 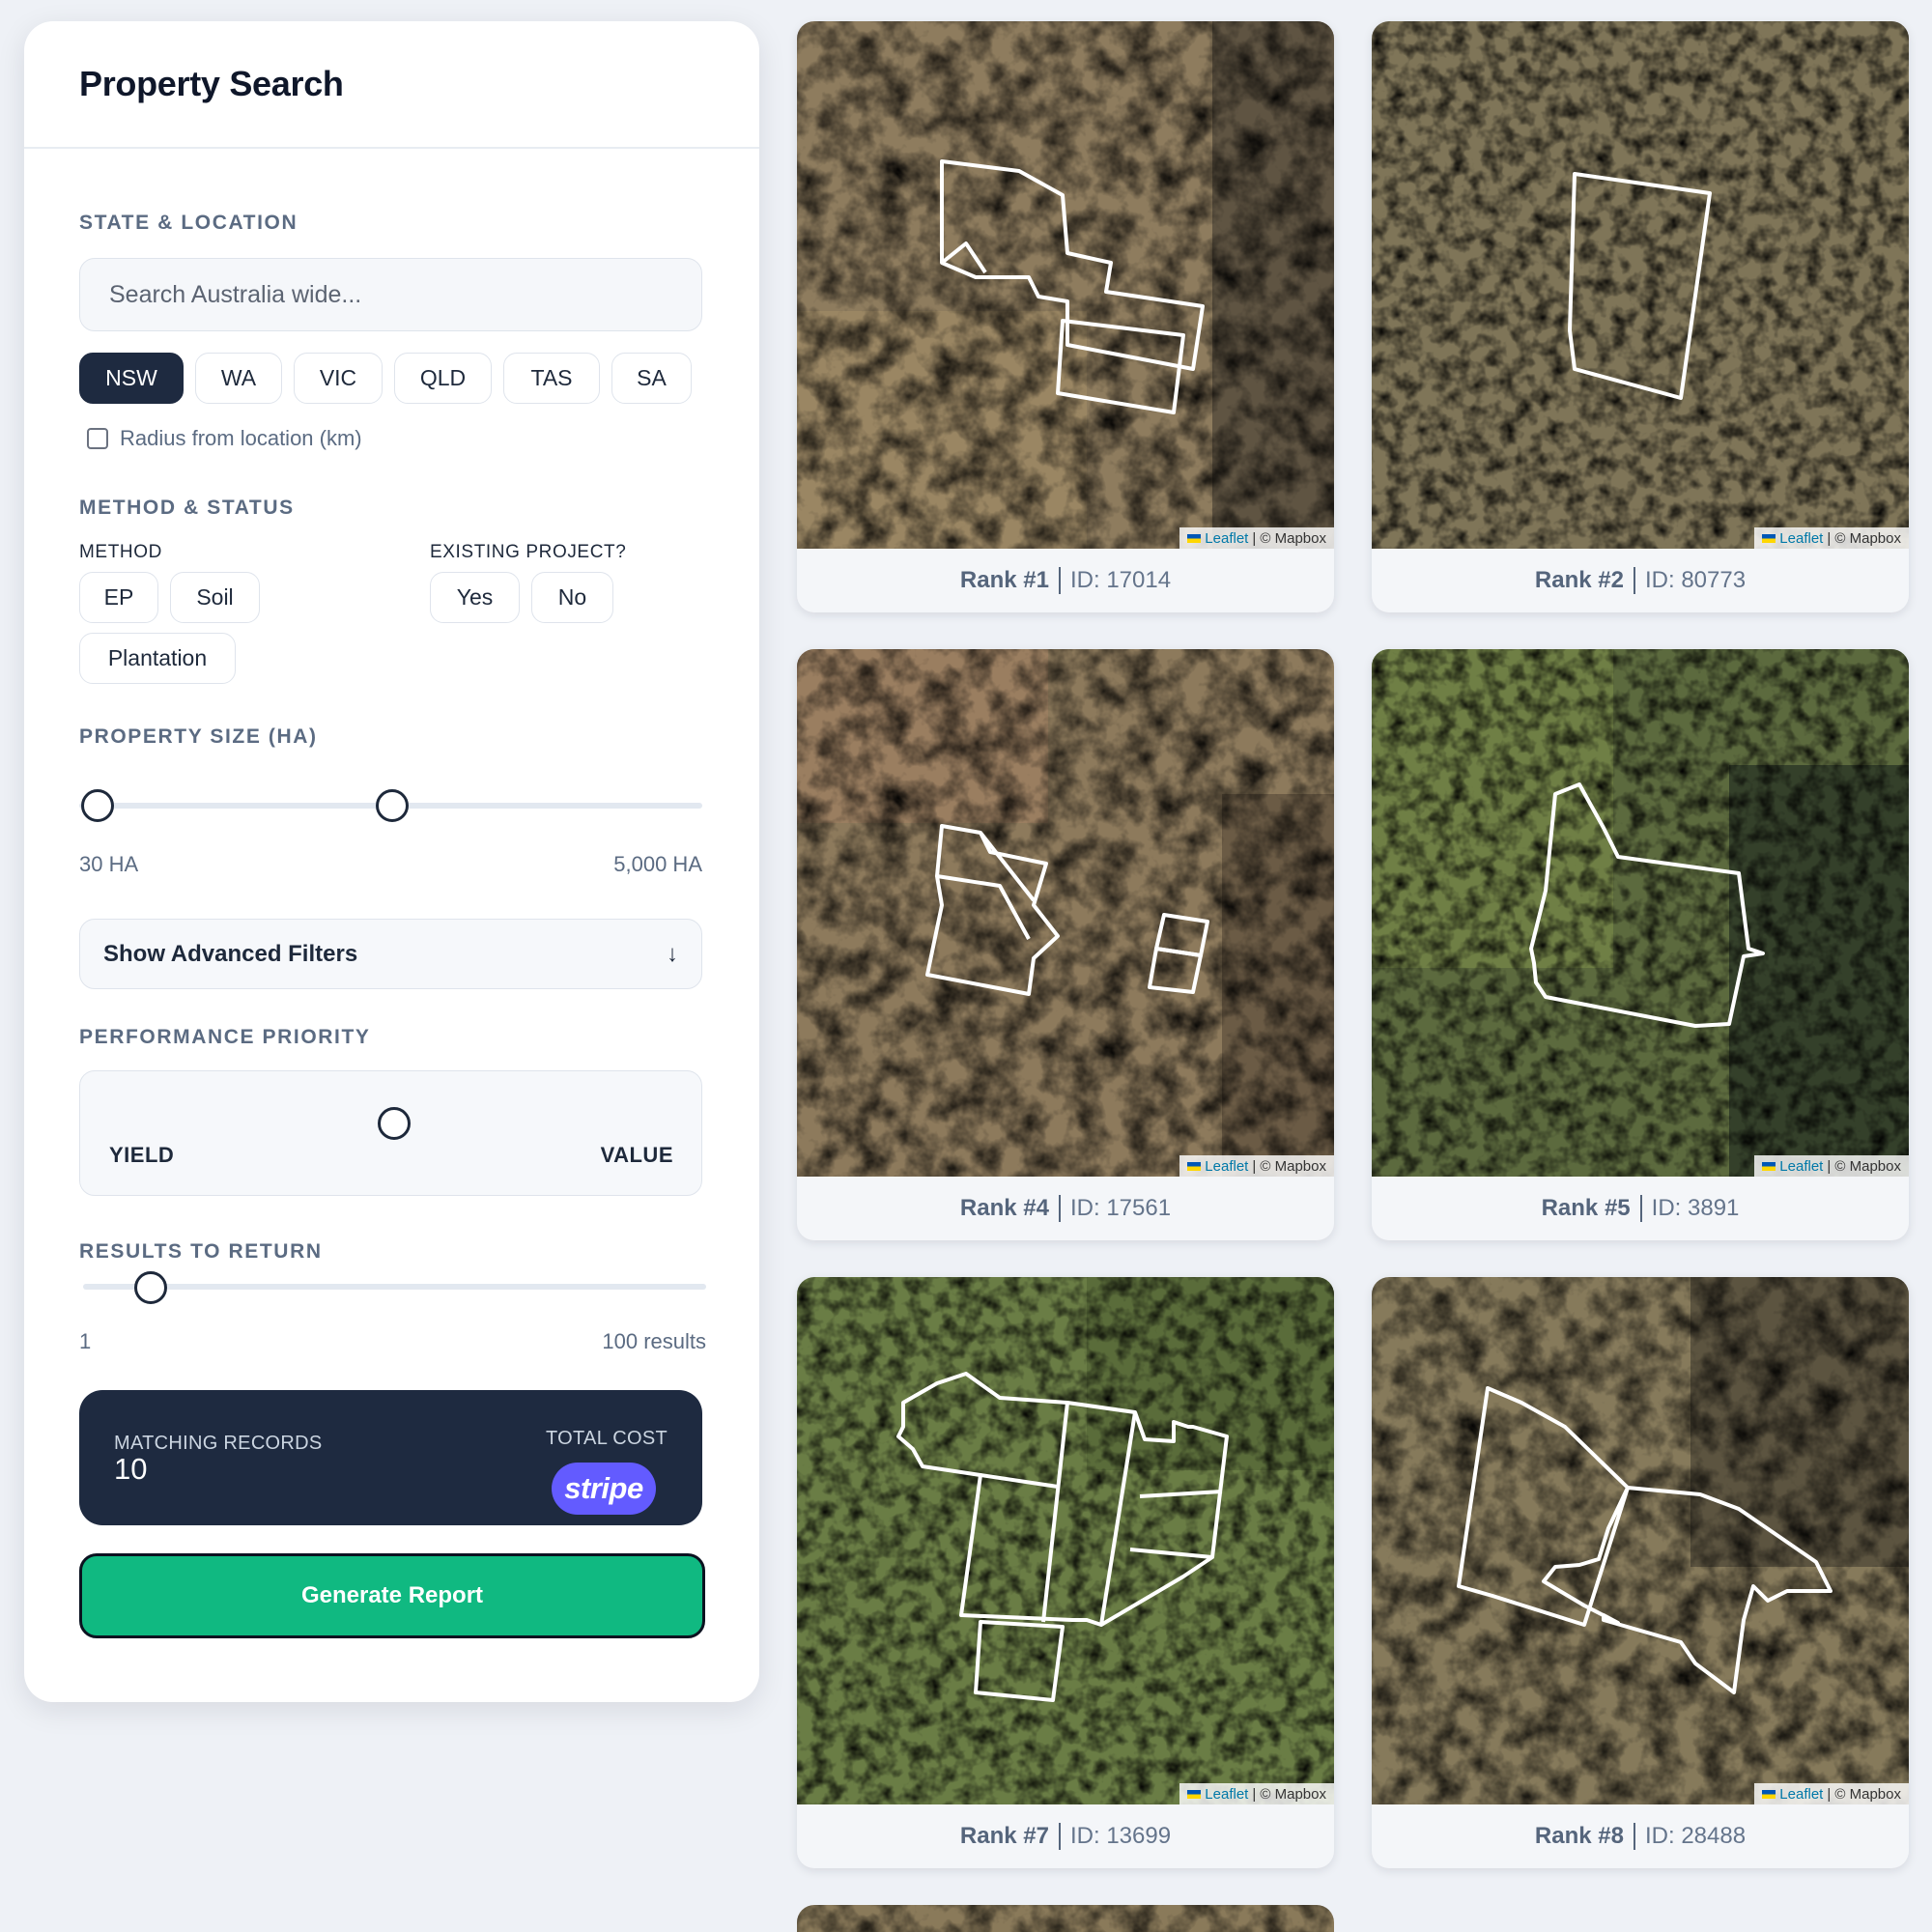 I want to click on state-chip-vic: VIC, so click(x=338, y=378).